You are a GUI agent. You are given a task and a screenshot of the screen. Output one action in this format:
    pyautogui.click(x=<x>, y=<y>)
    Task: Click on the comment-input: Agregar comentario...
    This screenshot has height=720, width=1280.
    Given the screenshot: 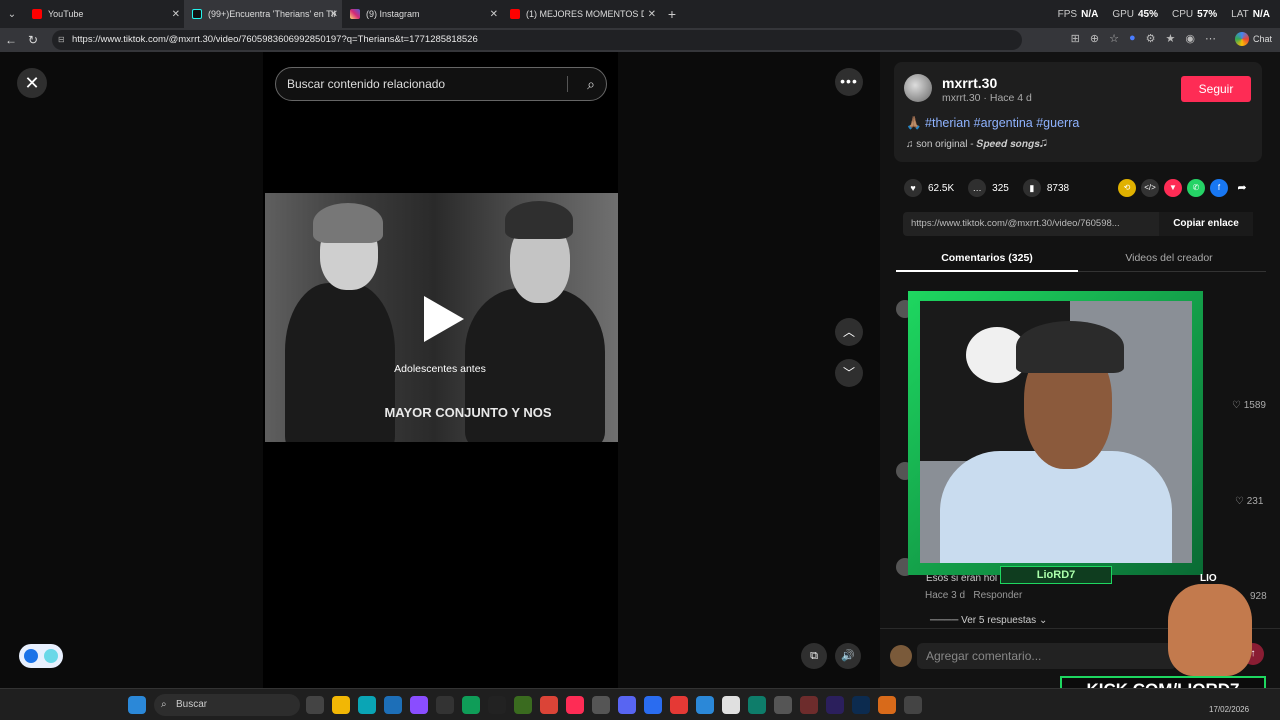 What is the action you would take?
    pyautogui.click(x=1047, y=656)
    